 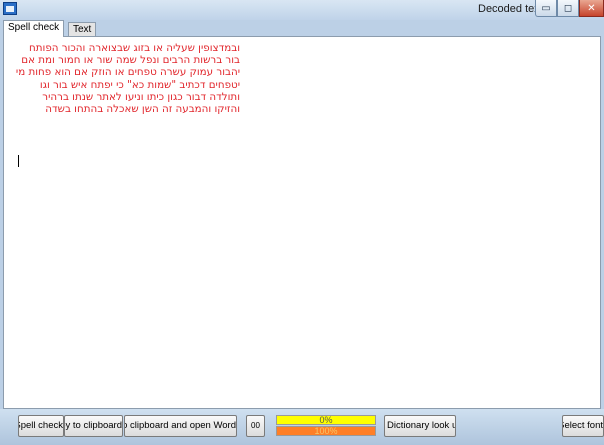 I want to click on text-caret, so click(x=18, y=161).